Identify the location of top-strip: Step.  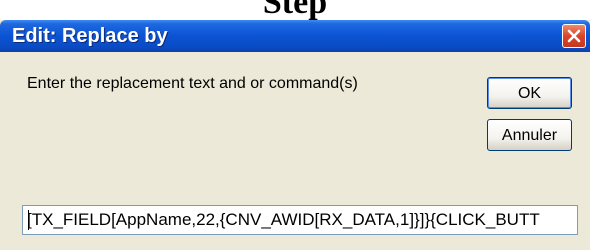
(295, 10).